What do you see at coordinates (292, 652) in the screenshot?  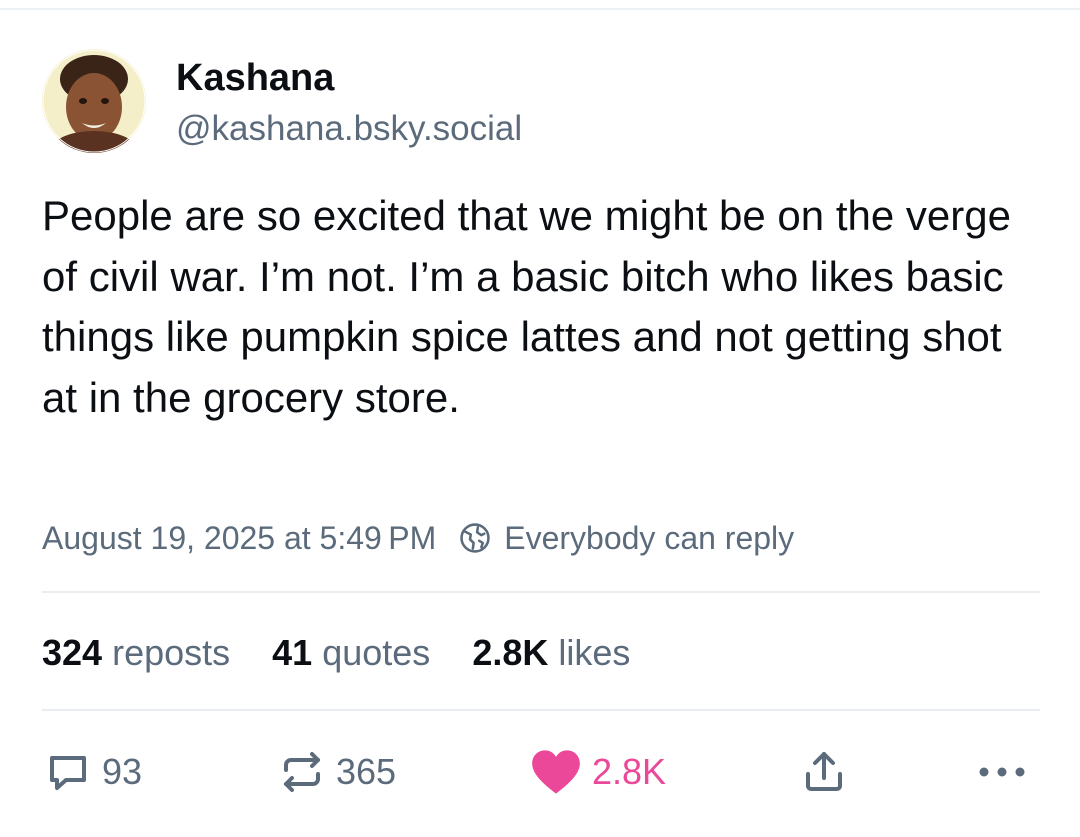 I see `quotes-count: 41` at bounding box center [292, 652].